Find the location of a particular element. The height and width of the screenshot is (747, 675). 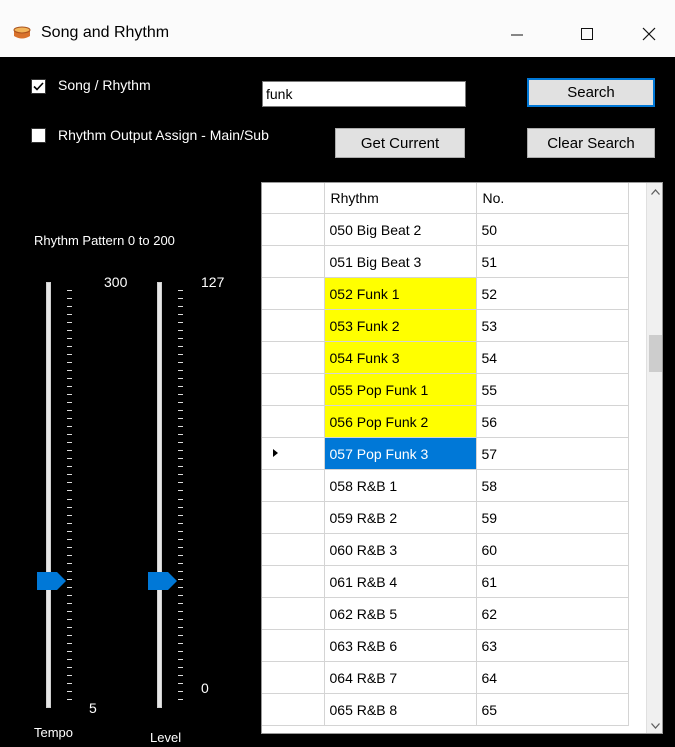

get-current-button: Get Current is located at coordinates (400, 143).